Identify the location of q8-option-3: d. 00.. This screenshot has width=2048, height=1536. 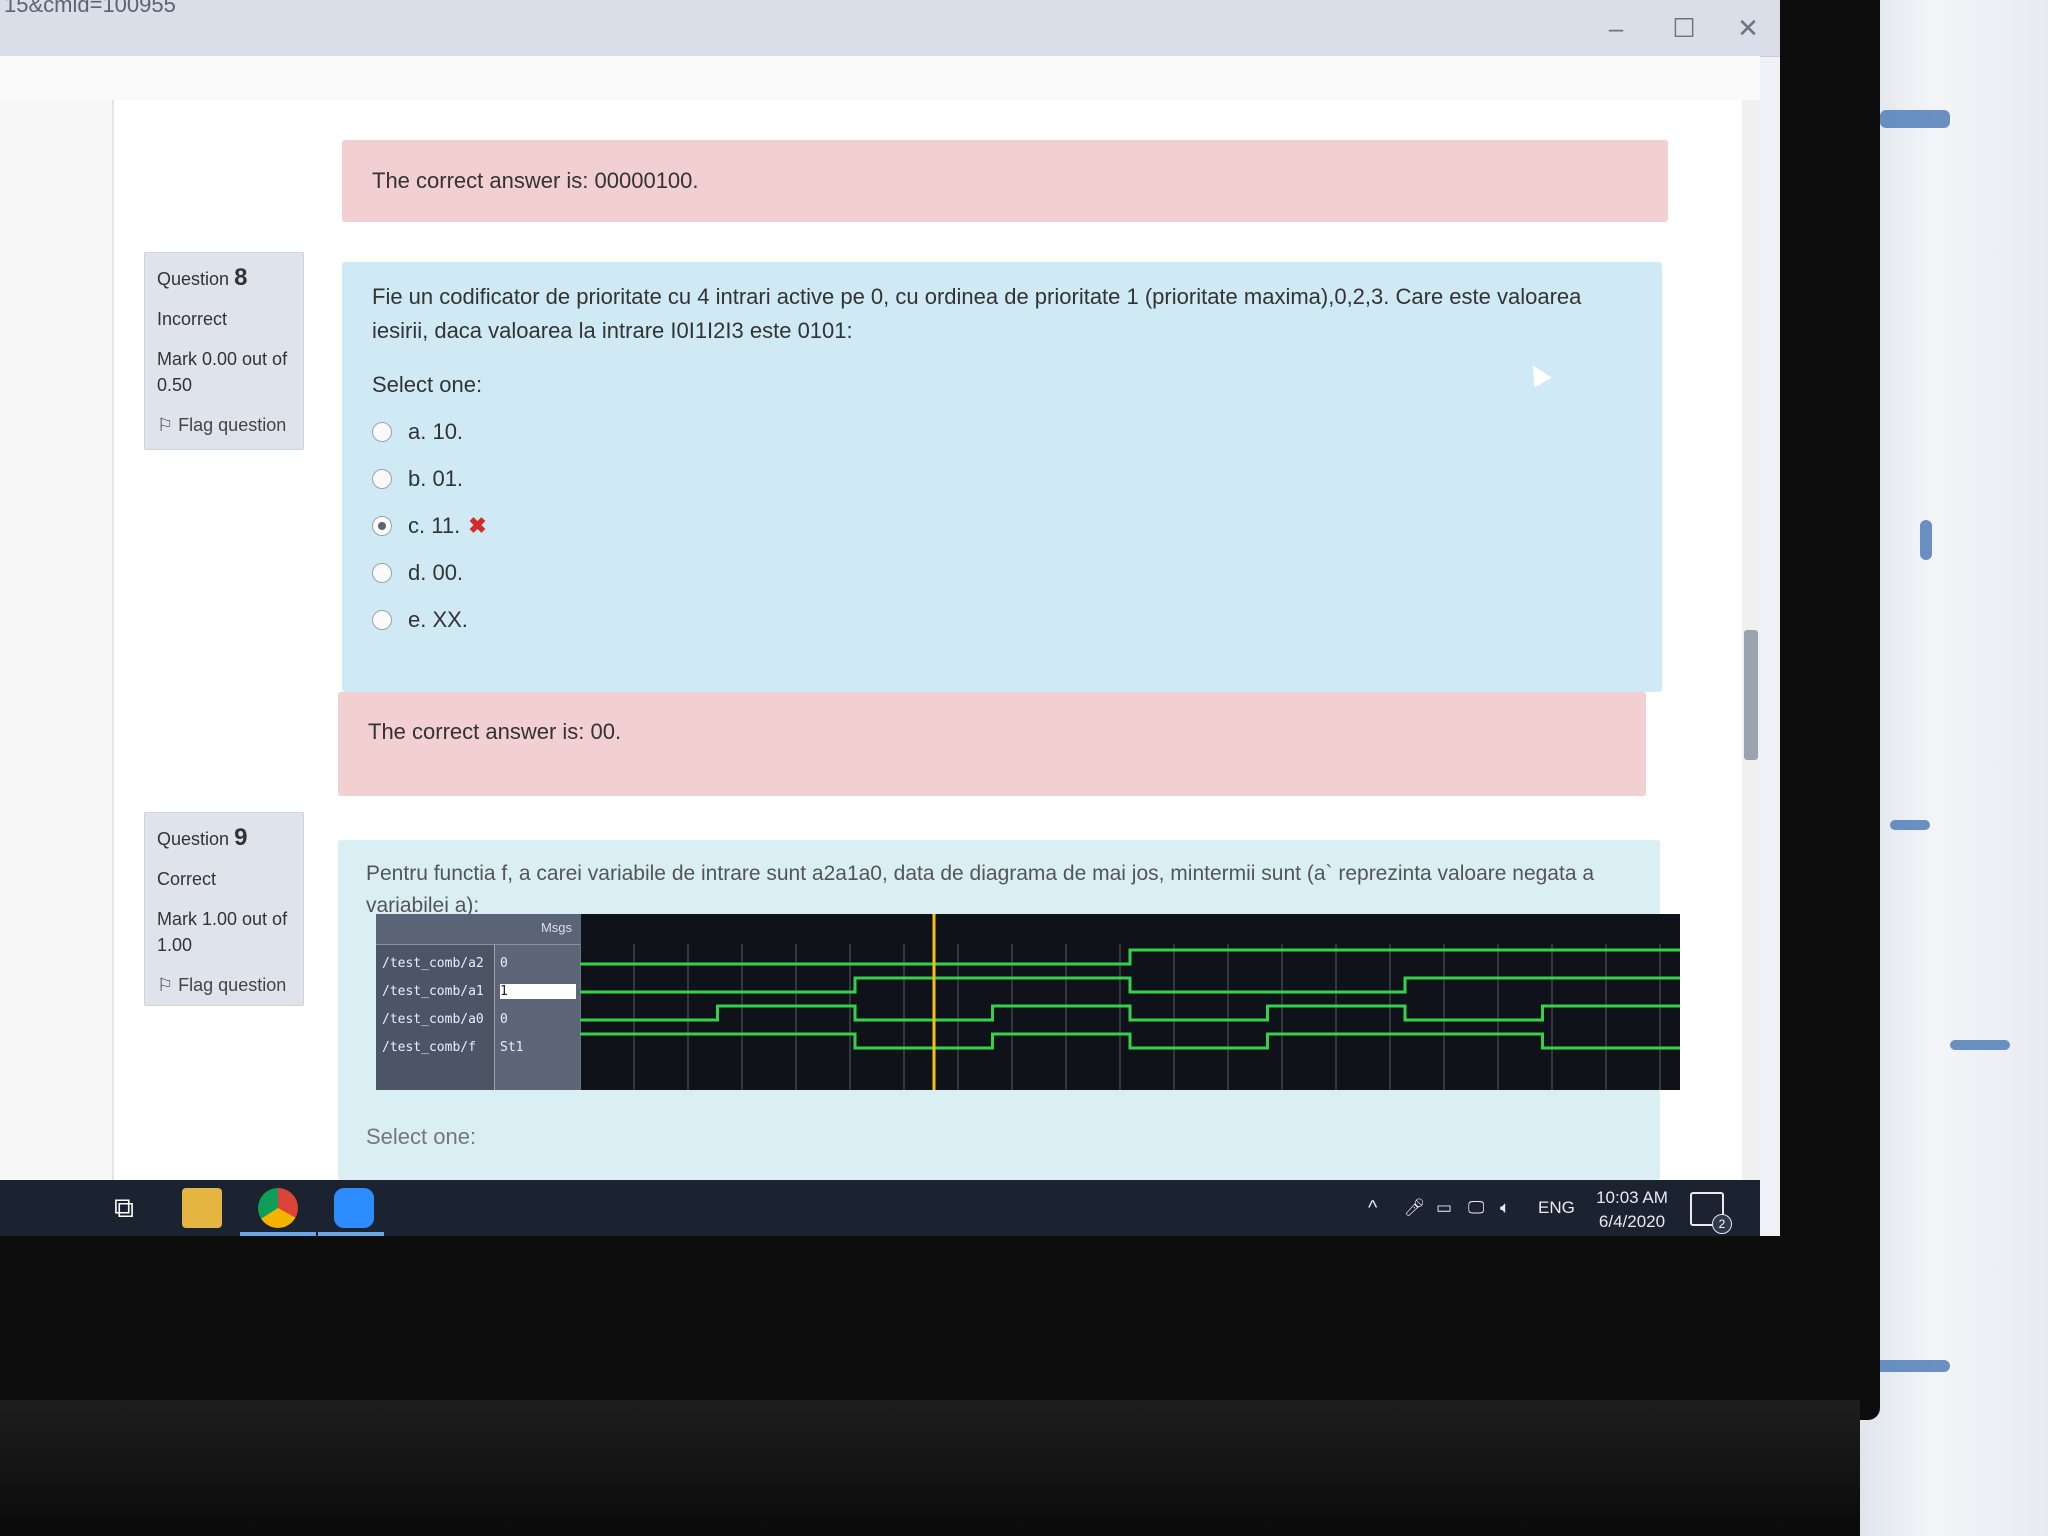
(1002, 572).